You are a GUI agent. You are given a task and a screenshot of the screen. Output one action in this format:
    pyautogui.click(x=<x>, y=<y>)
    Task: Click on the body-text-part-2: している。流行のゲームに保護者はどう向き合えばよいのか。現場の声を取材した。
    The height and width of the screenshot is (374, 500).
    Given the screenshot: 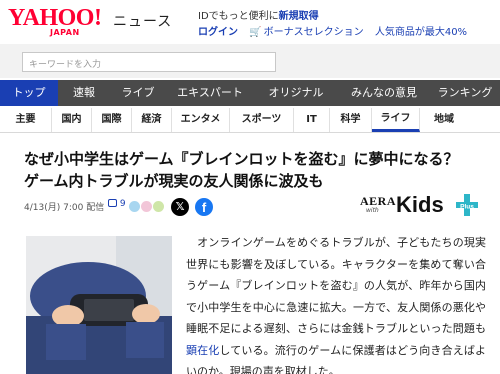 What is the action you would take?
    pyautogui.click(x=336, y=358)
    